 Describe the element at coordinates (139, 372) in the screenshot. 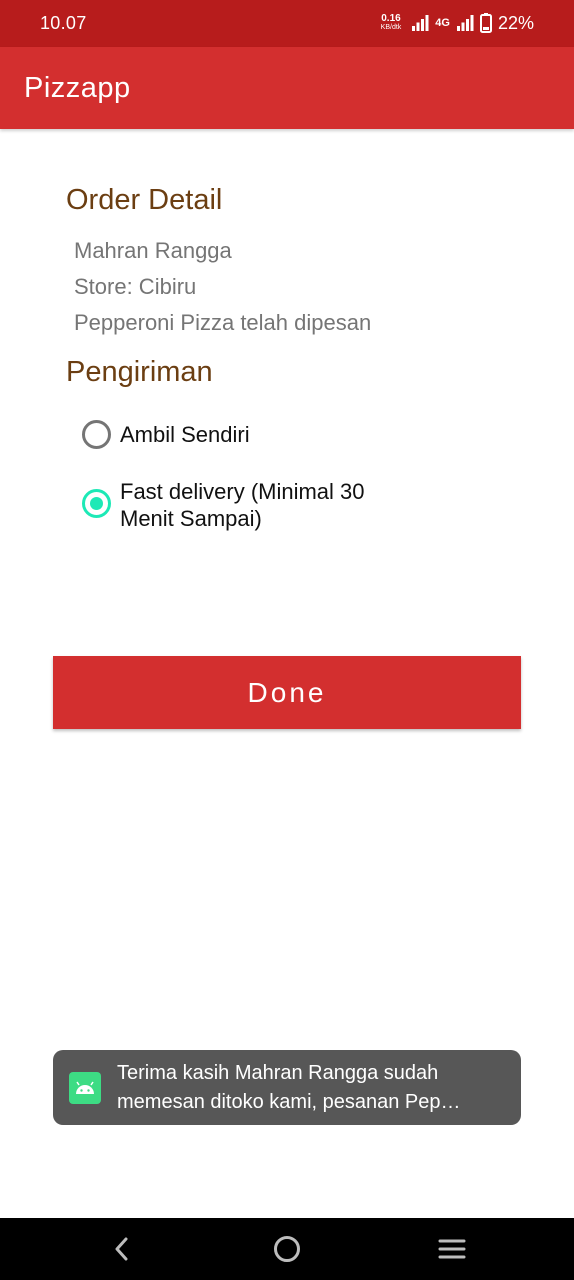

I see `delivery-title: Pengiriman` at that location.